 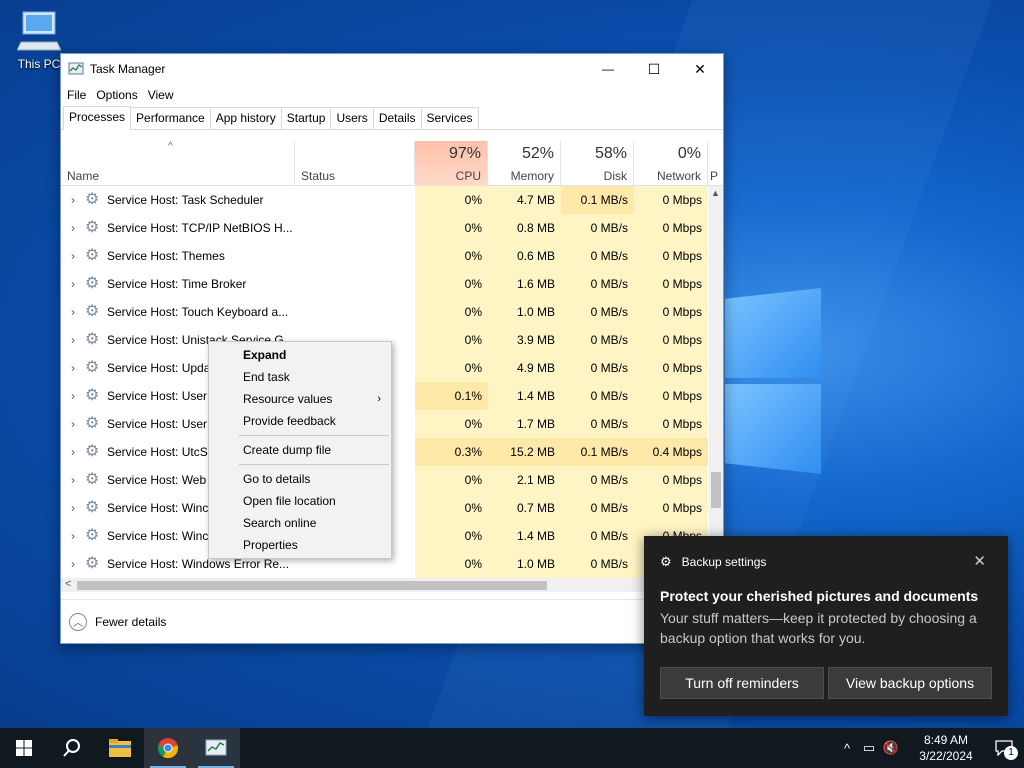 I want to click on menu-item-search-online: Search online, so click(x=300, y=523).